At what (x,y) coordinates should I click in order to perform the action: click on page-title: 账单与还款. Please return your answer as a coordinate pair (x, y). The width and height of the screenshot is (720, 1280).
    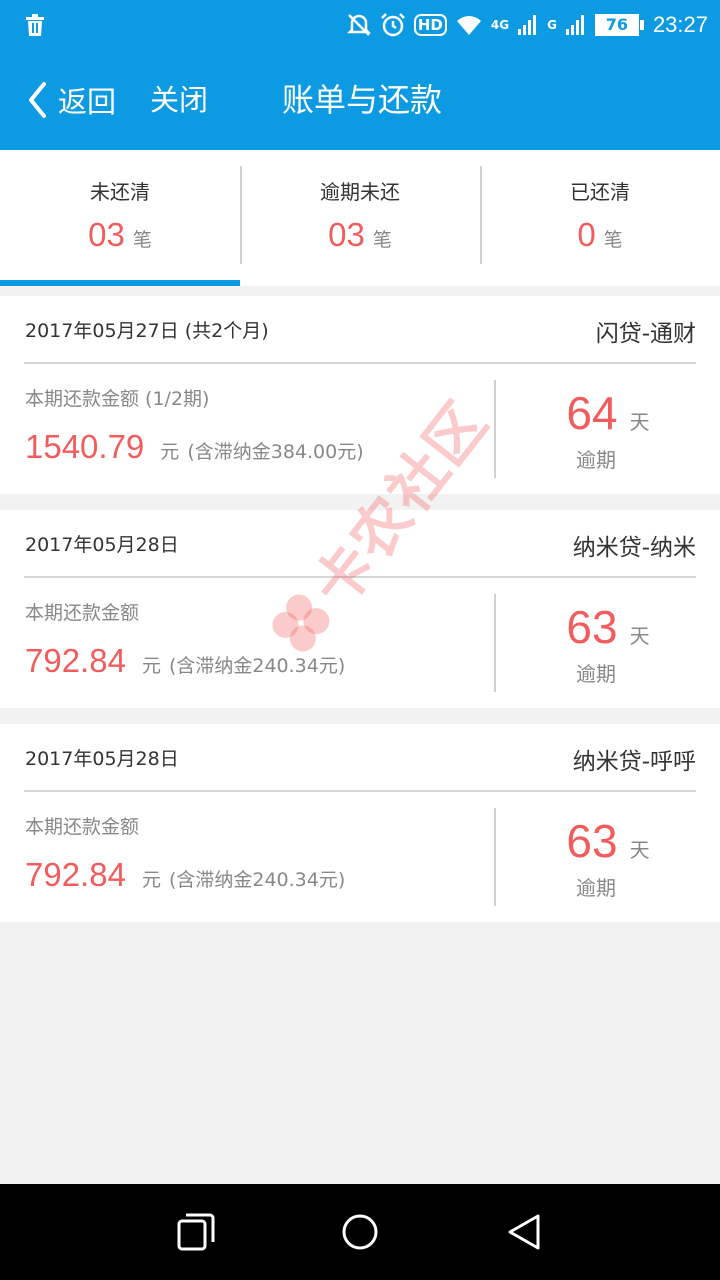
    Looking at the image, I should click on (362, 100).